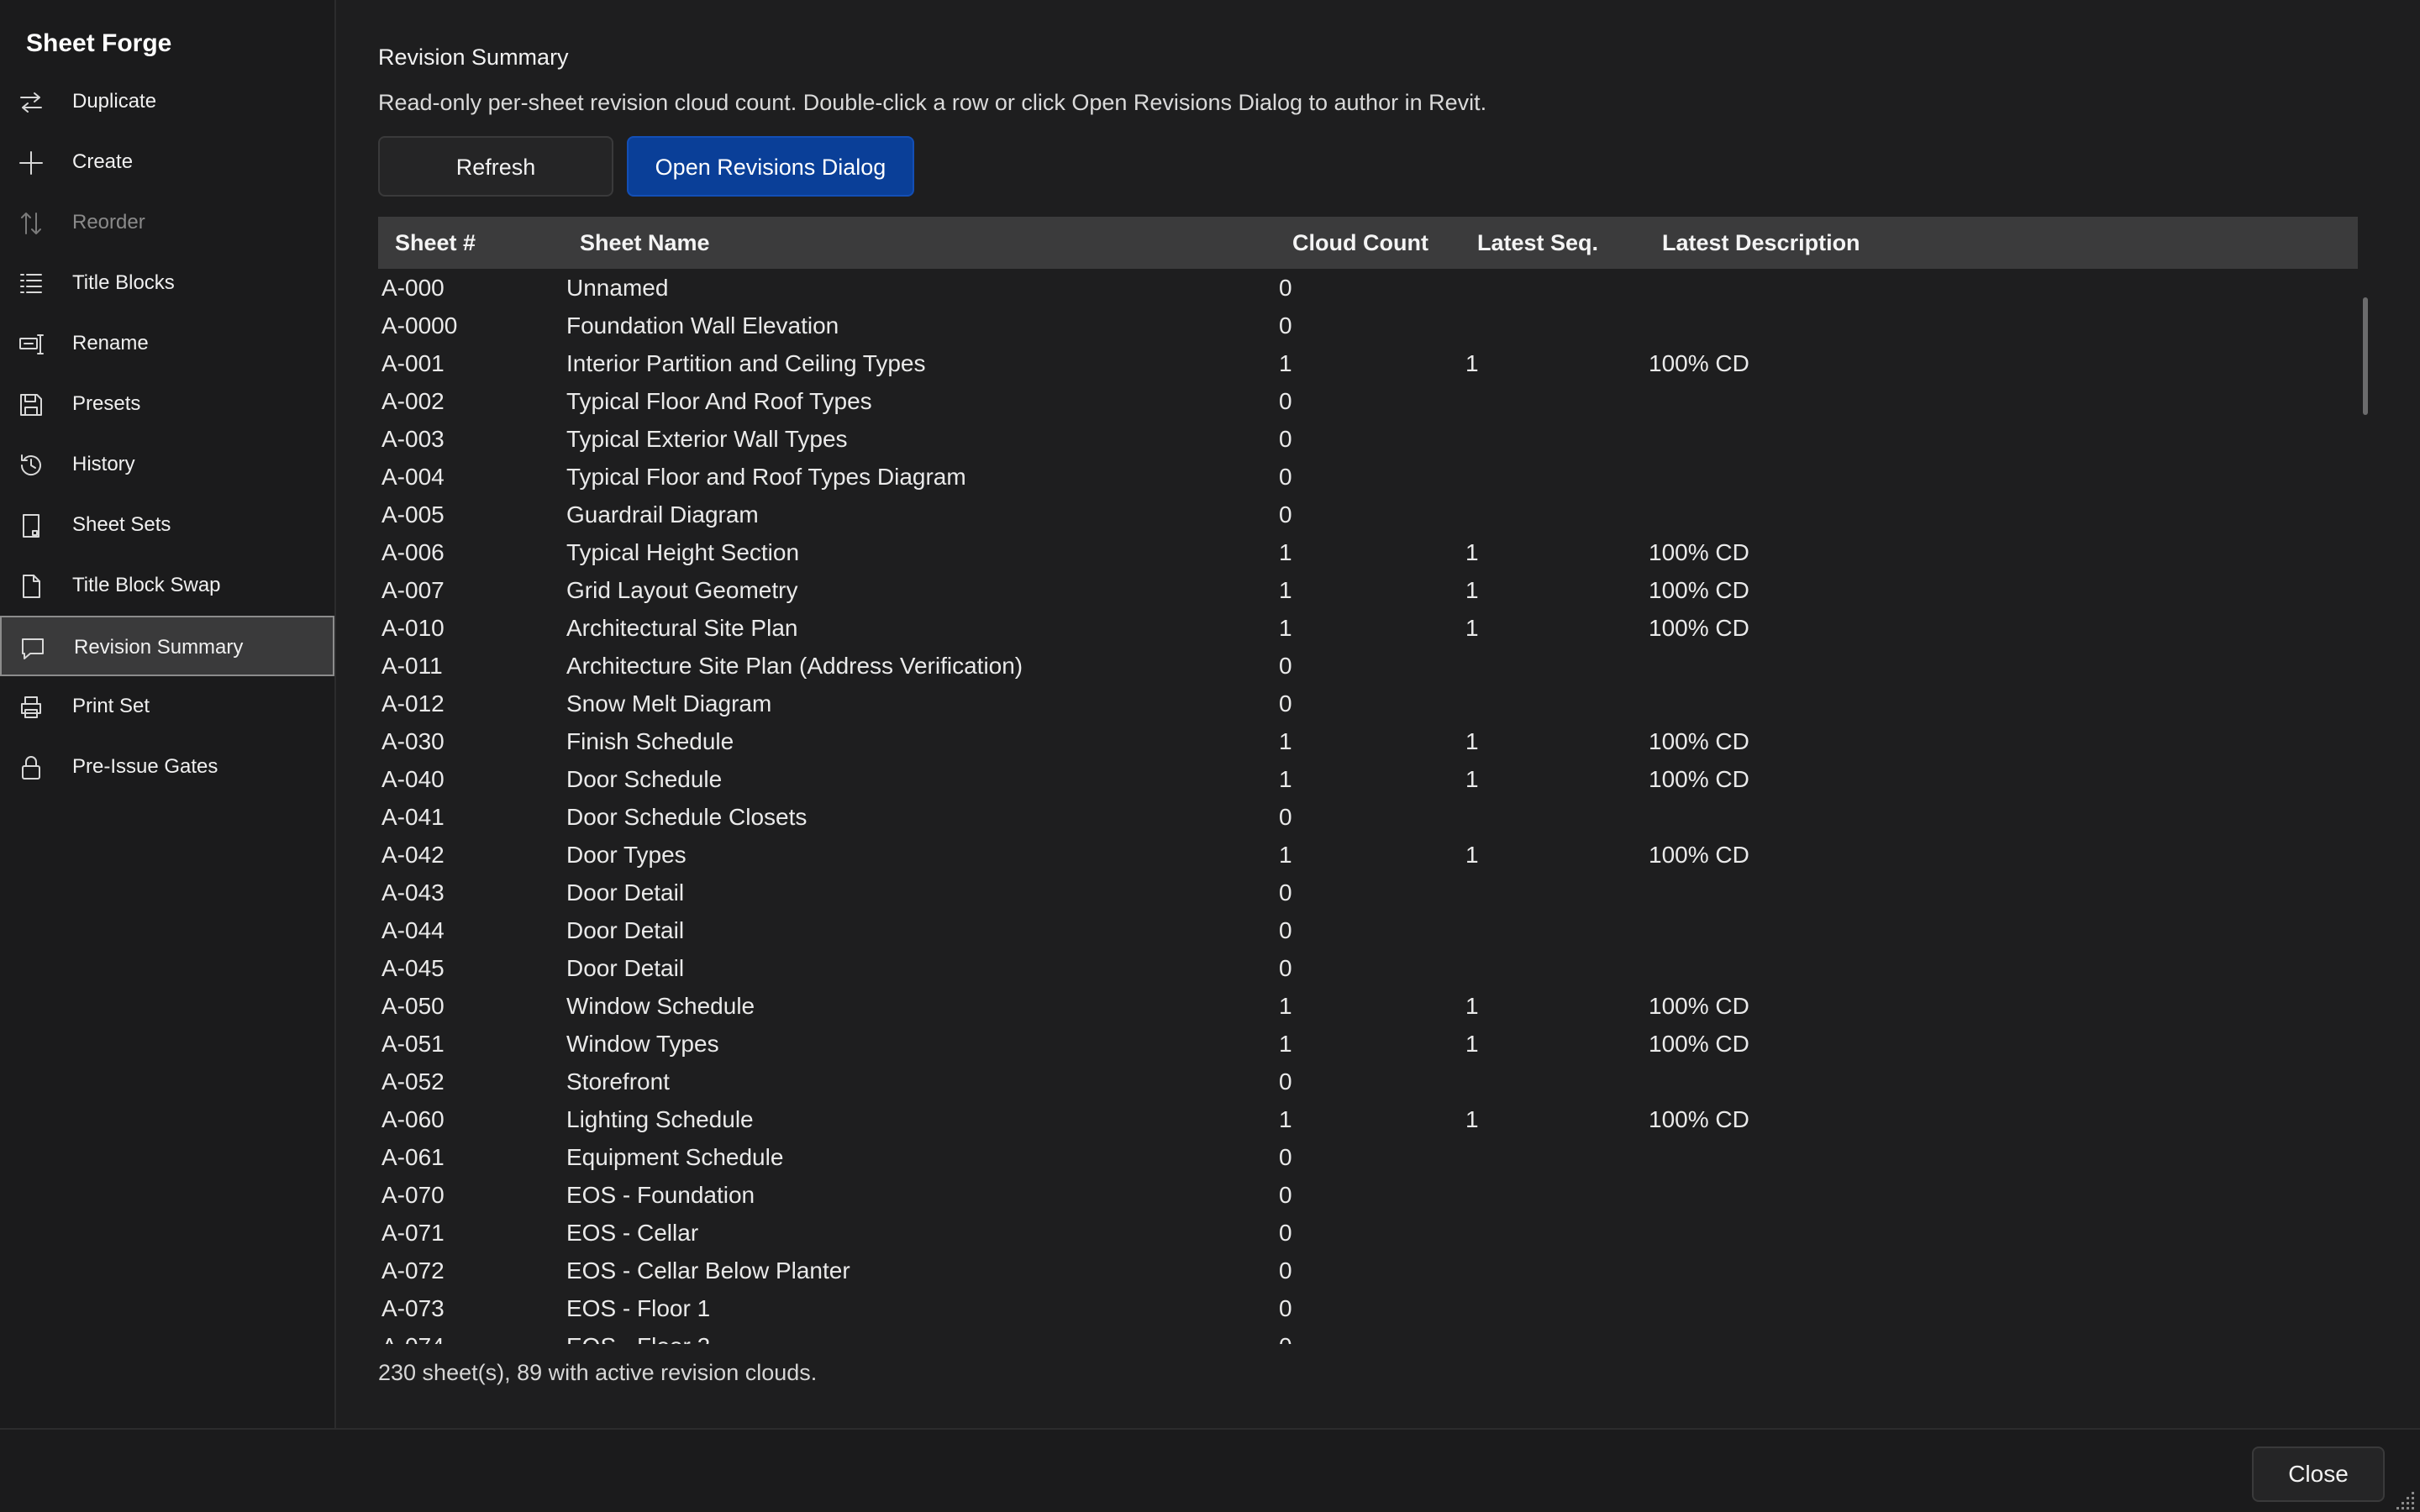  I want to click on lock-icon, so click(31, 767).